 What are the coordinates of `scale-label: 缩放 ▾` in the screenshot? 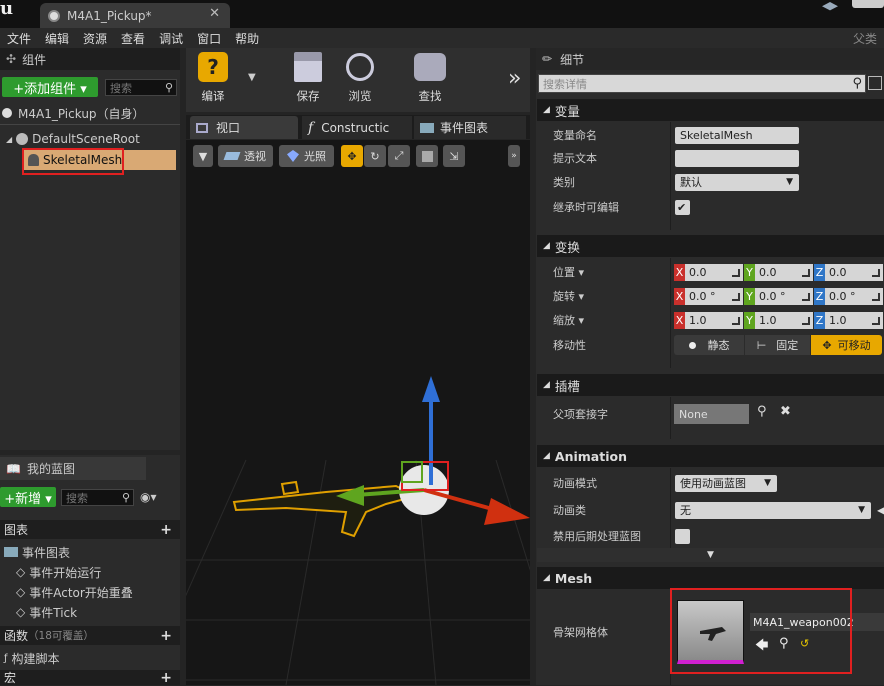 It's located at (568, 320).